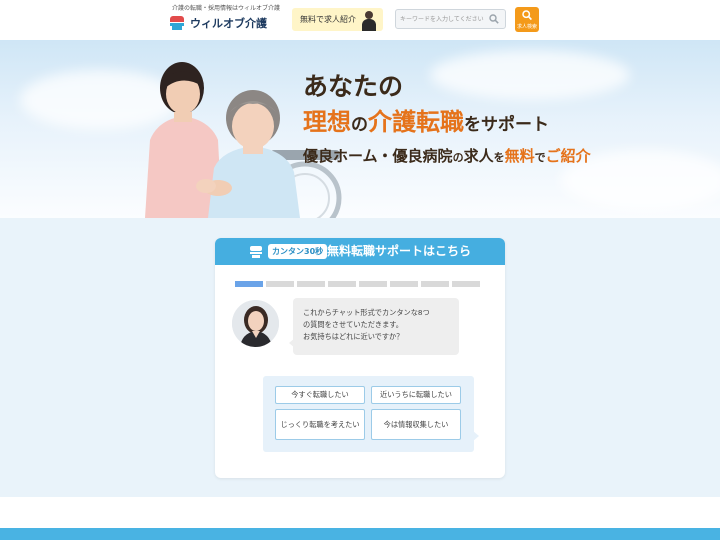  What do you see at coordinates (360, 534) in the screenshot?
I see `footer-bar` at bounding box center [360, 534].